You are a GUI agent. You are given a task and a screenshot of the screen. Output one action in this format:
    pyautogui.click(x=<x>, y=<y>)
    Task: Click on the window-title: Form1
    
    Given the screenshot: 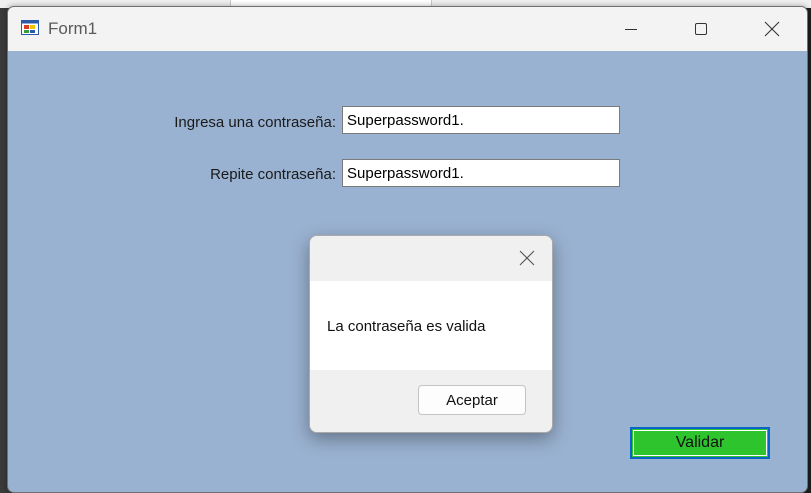 What is the action you would take?
    pyautogui.click(x=73, y=28)
    